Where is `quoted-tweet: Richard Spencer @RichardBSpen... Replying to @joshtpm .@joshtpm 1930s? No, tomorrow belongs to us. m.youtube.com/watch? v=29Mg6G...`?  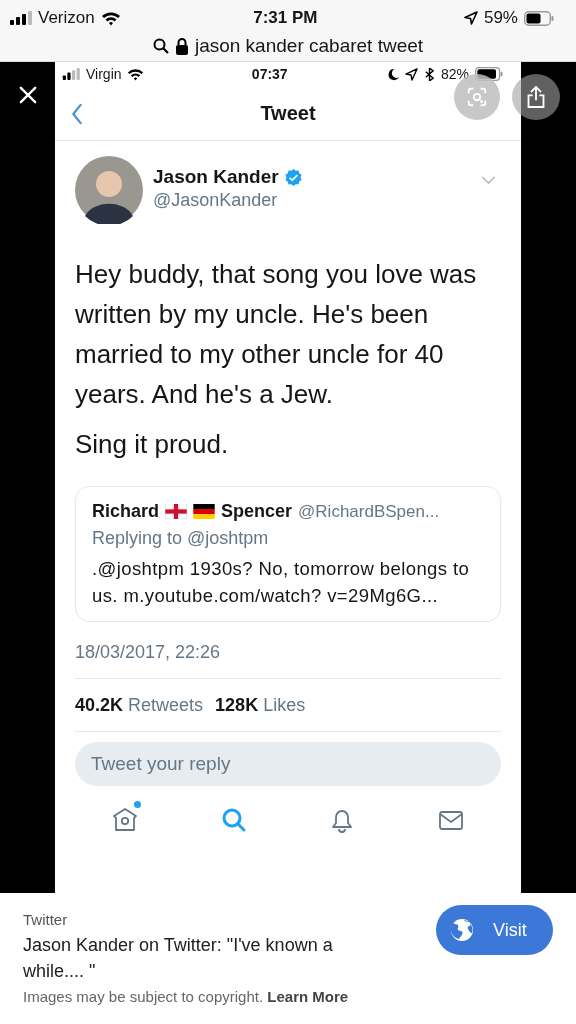 quoted-tweet: Richard Spencer @RichardBSpen... Replying to @joshtpm .@joshtpm 1930s? No, tomorrow belongs to us. m.youtube.com/watch? v=29Mg6G... is located at coordinates (288, 554).